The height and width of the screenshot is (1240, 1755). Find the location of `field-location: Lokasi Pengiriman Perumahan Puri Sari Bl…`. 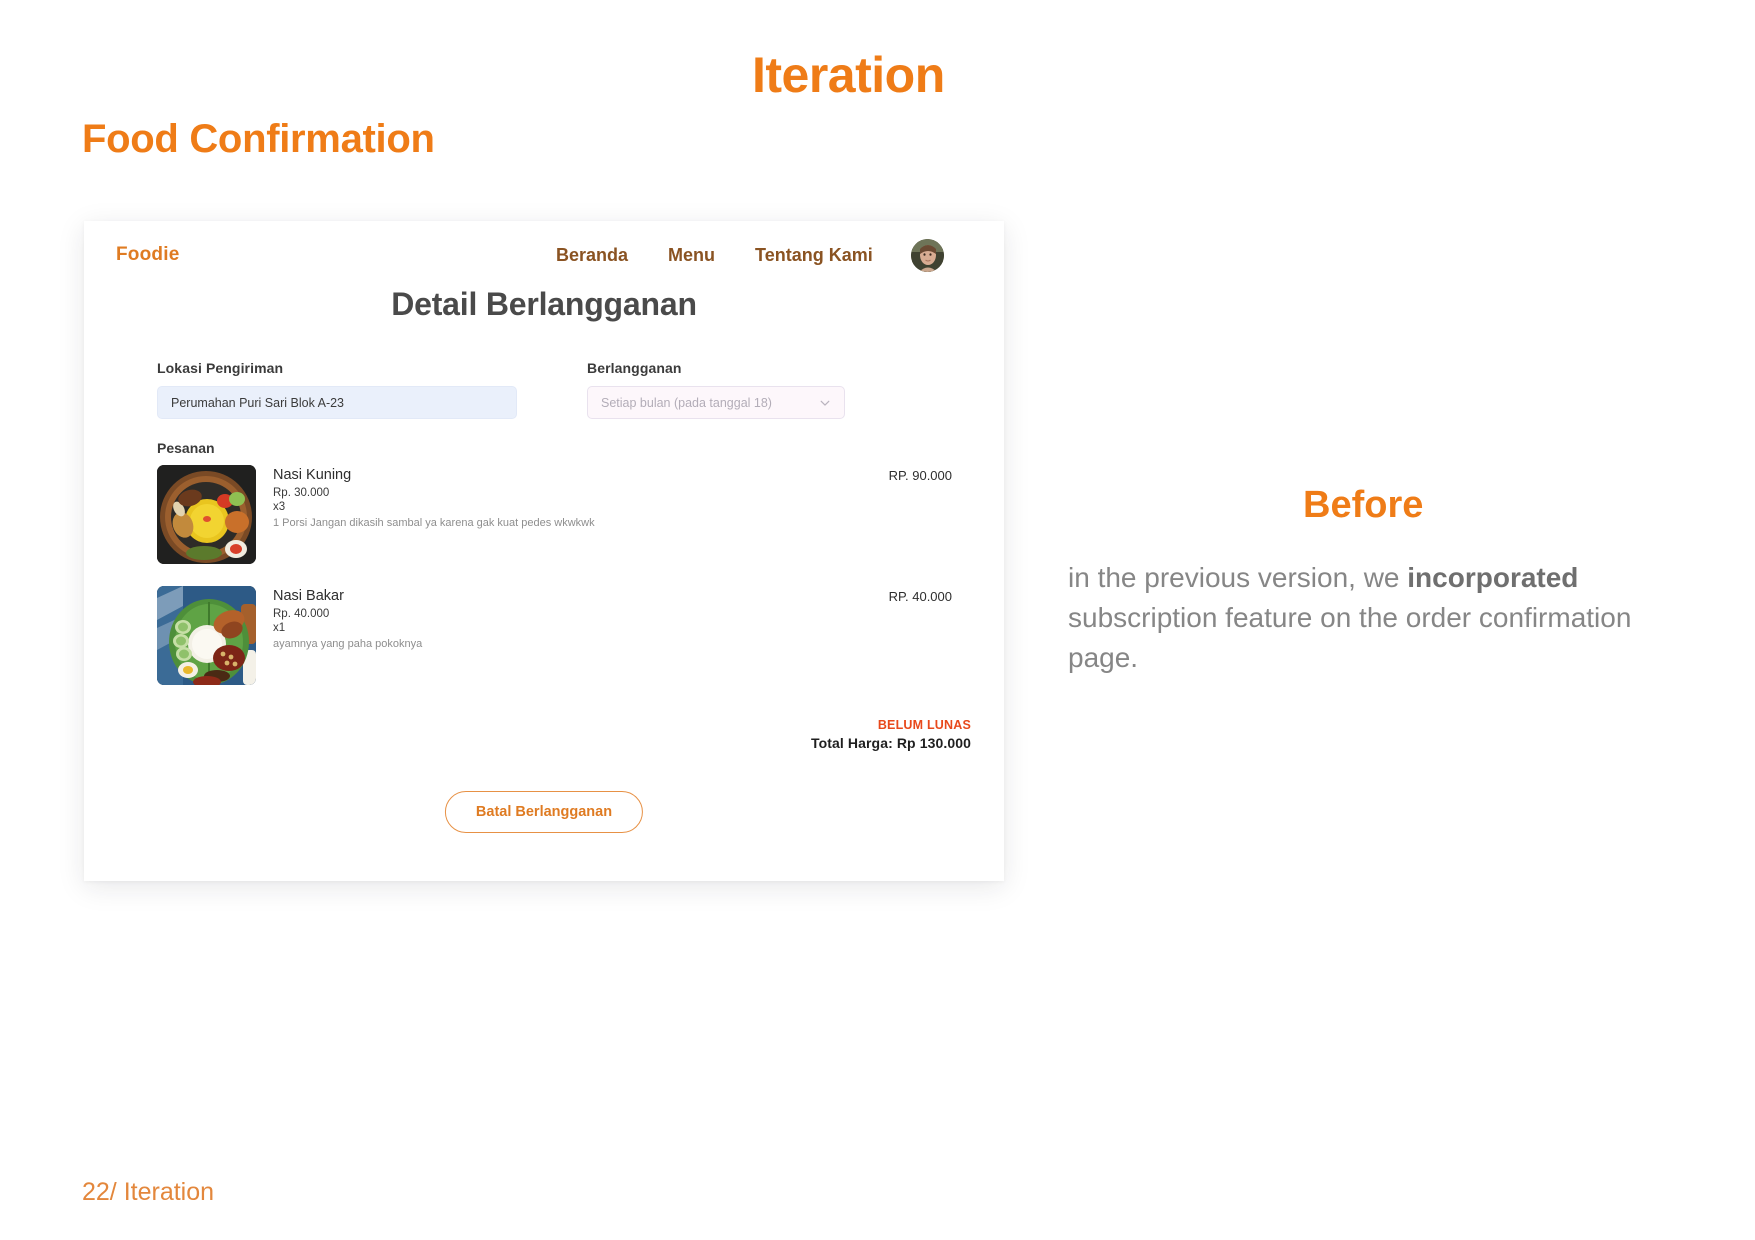

field-location: Lokasi Pengiriman Perumahan Puri Sari Bl… is located at coordinates (337, 389).